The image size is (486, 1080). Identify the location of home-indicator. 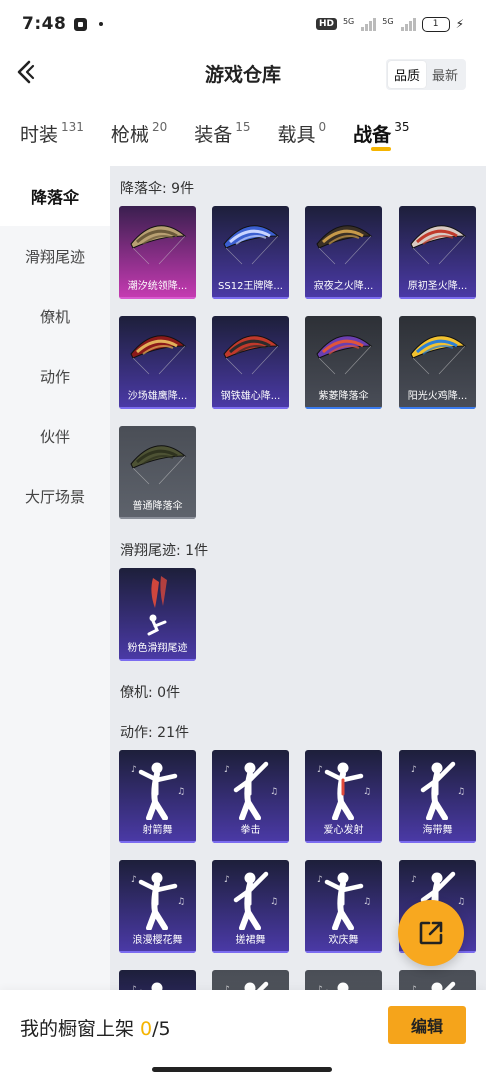
(242, 1069).